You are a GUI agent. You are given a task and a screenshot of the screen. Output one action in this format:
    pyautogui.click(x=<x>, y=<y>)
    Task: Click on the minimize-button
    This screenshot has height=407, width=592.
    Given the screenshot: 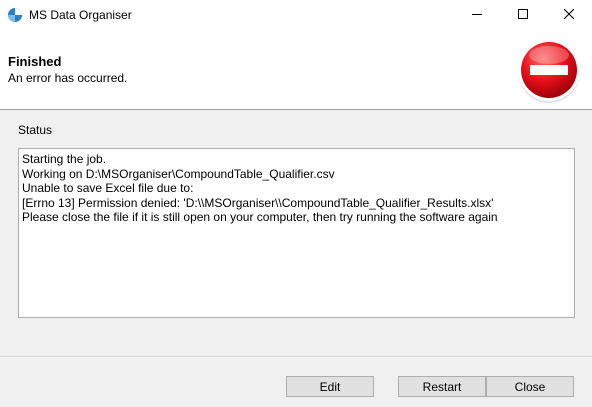 What is the action you would take?
    pyautogui.click(x=477, y=15)
    